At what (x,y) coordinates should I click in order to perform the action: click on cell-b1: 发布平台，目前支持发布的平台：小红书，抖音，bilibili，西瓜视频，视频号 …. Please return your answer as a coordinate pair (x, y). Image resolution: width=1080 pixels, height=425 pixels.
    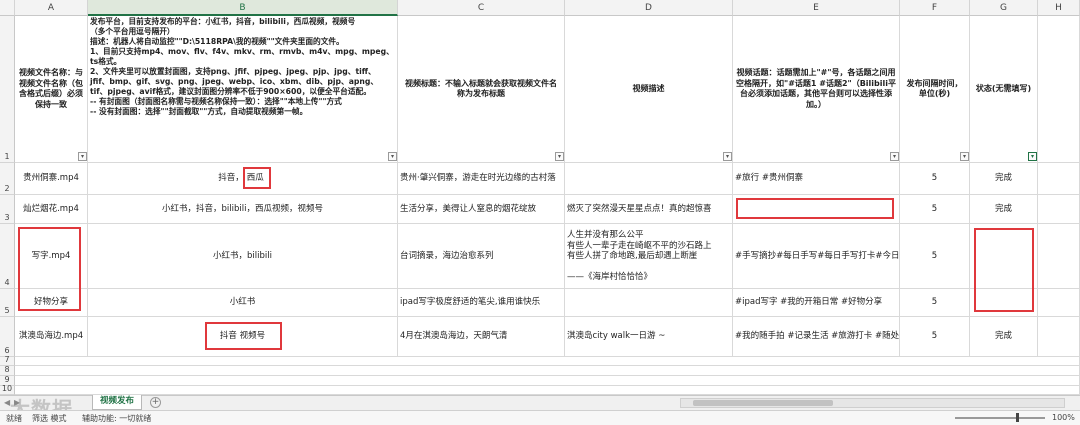
    Looking at the image, I should click on (243, 89).